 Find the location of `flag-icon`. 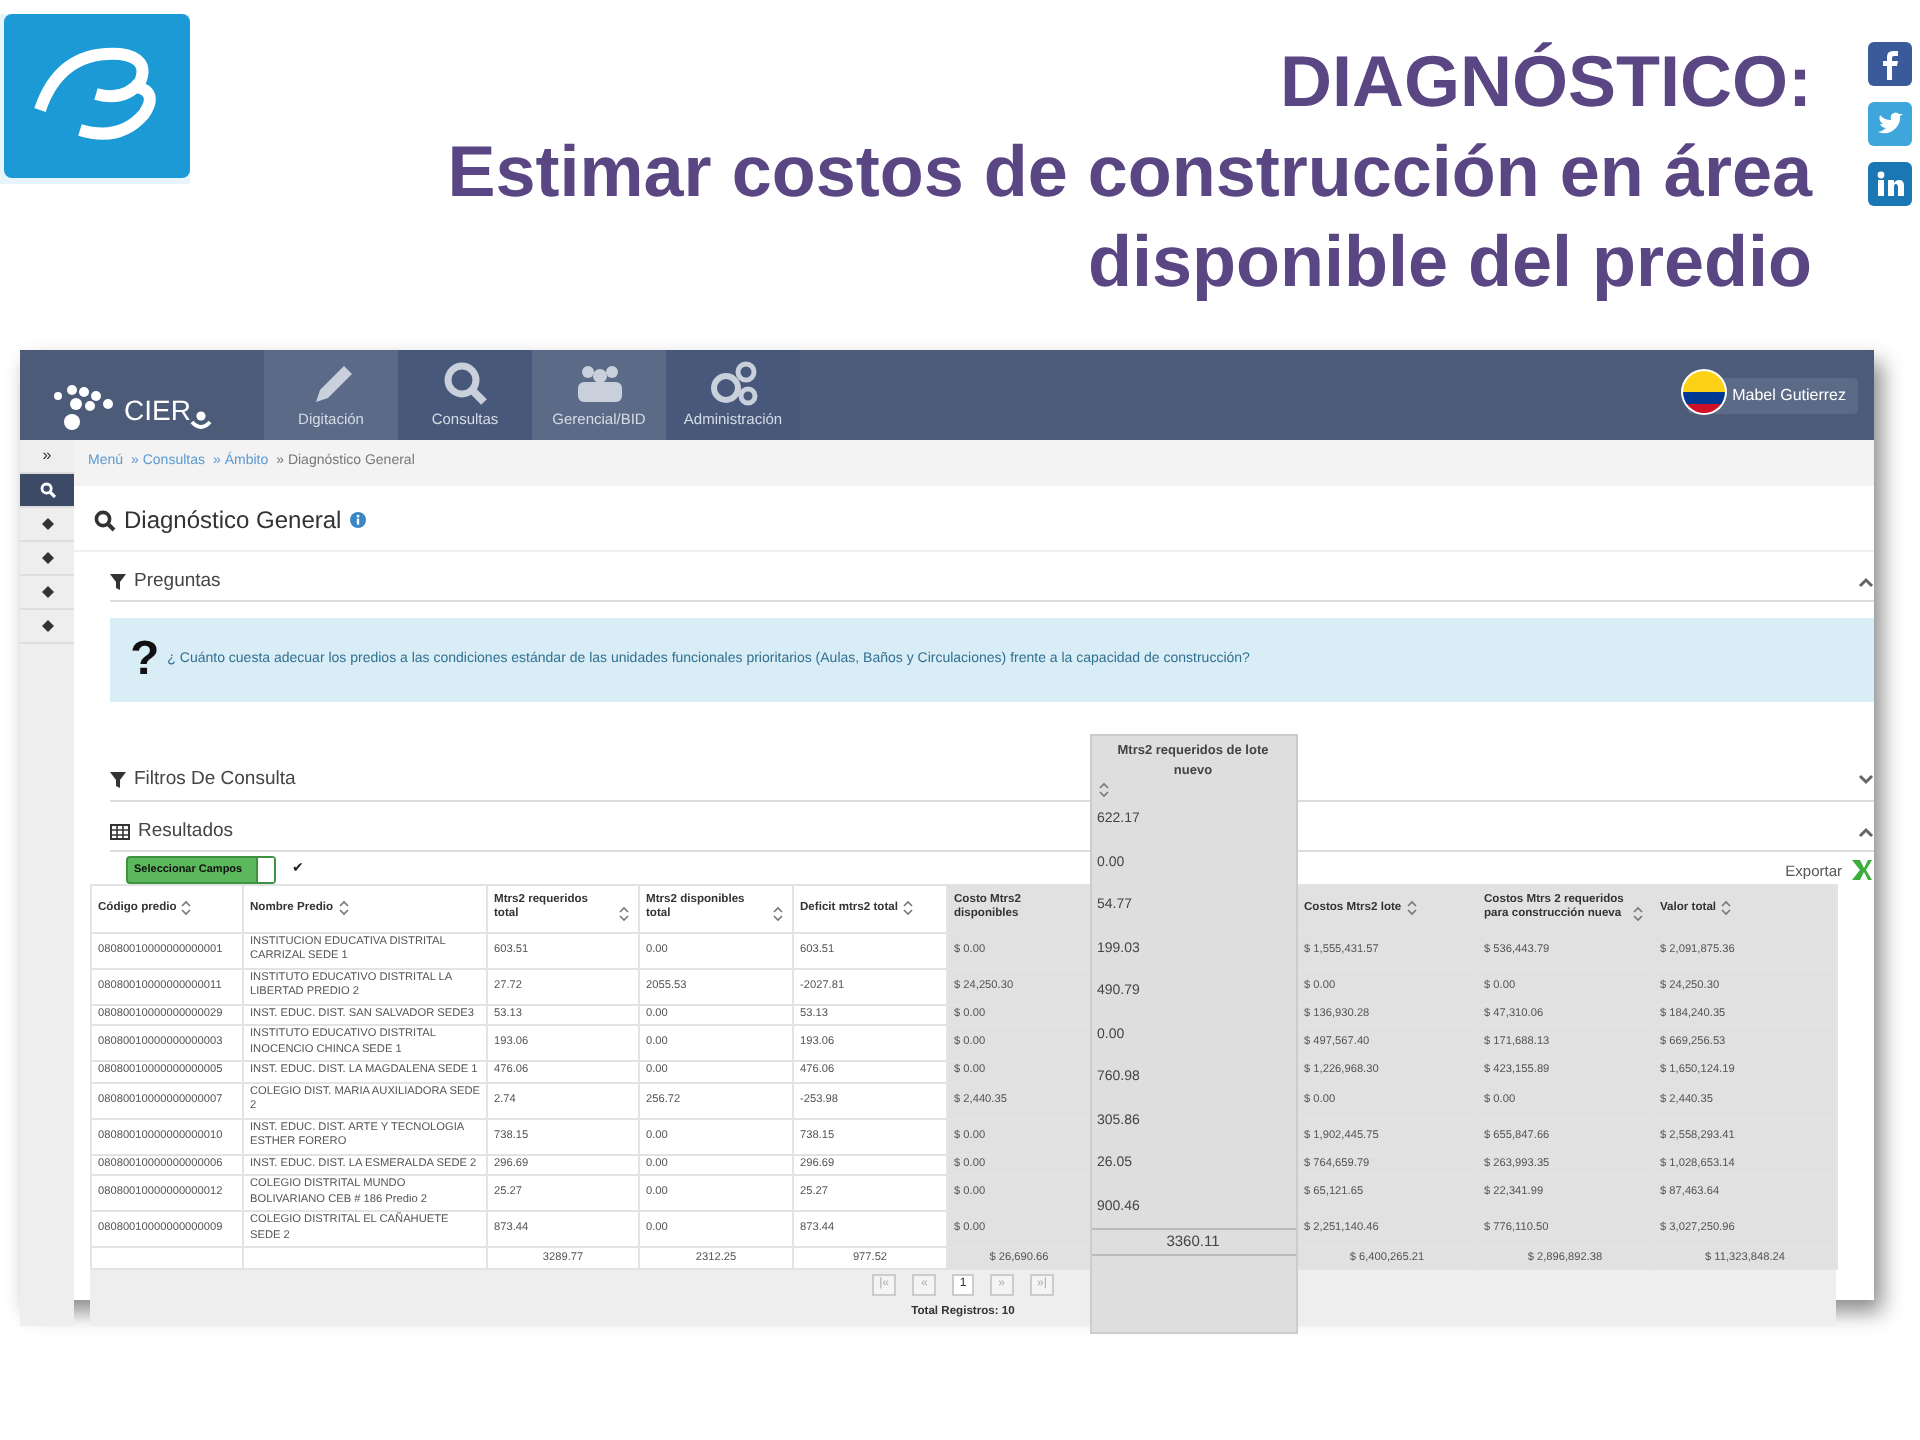

flag-icon is located at coordinates (1704, 391).